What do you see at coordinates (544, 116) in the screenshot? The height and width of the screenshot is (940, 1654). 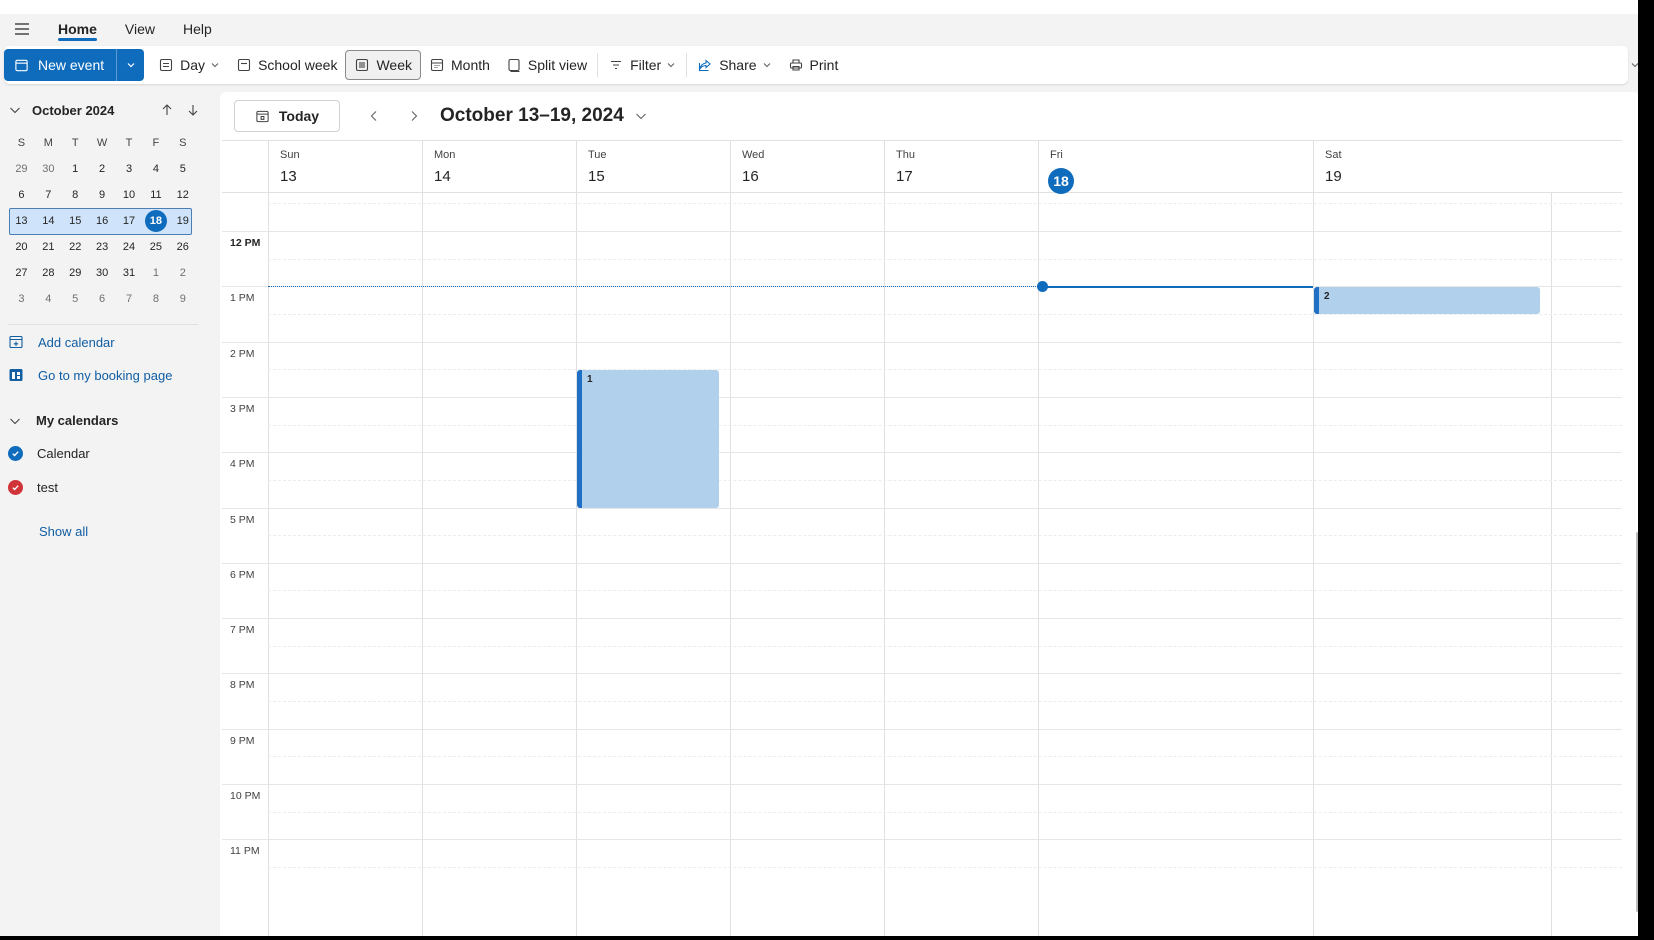 I see `date-range-picker: October 13–19, 2024` at bounding box center [544, 116].